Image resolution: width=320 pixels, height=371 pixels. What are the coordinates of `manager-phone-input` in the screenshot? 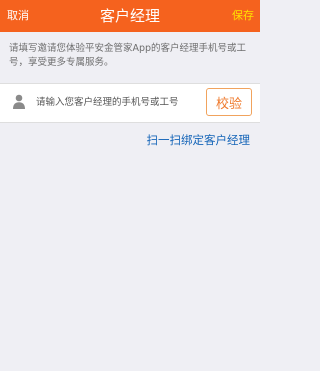 It's located at (118, 102).